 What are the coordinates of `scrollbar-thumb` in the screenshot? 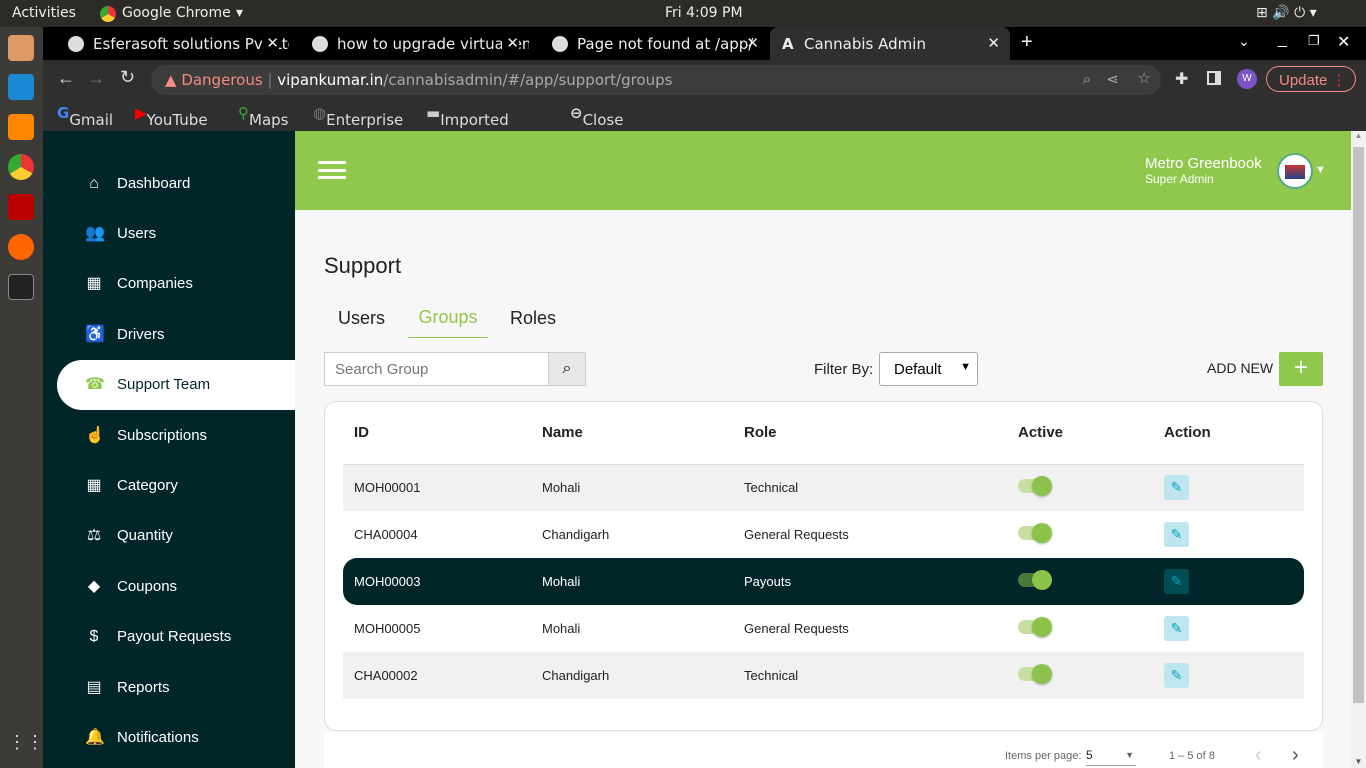 It's located at (1358, 425).